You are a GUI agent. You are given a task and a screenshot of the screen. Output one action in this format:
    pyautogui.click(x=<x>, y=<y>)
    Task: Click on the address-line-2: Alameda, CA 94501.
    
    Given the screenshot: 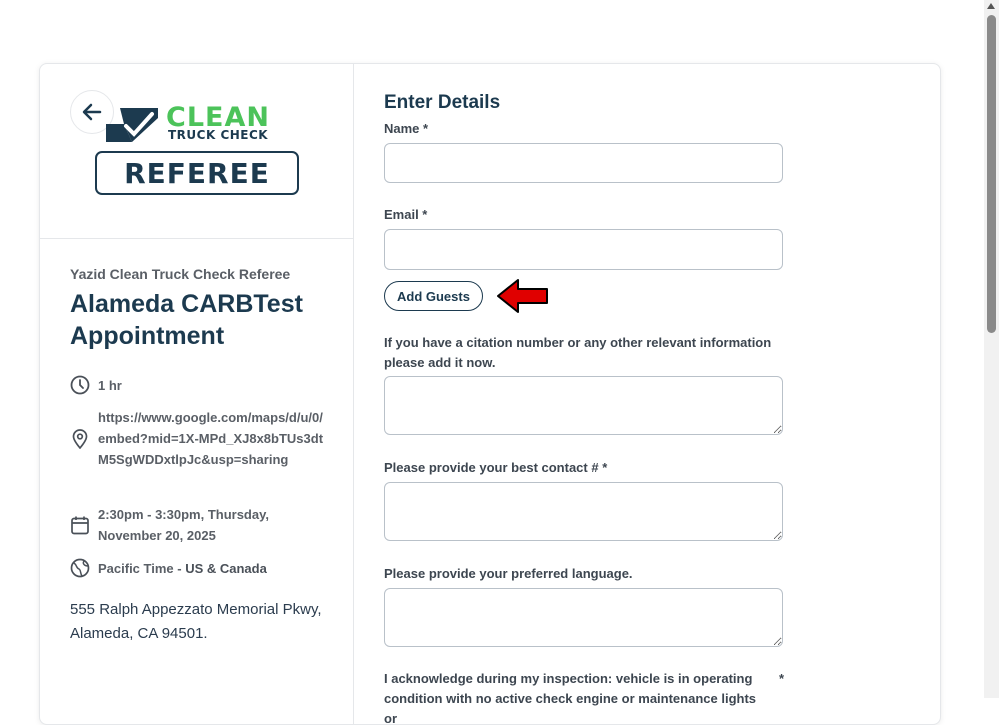 What is the action you would take?
    pyautogui.click(x=139, y=633)
    